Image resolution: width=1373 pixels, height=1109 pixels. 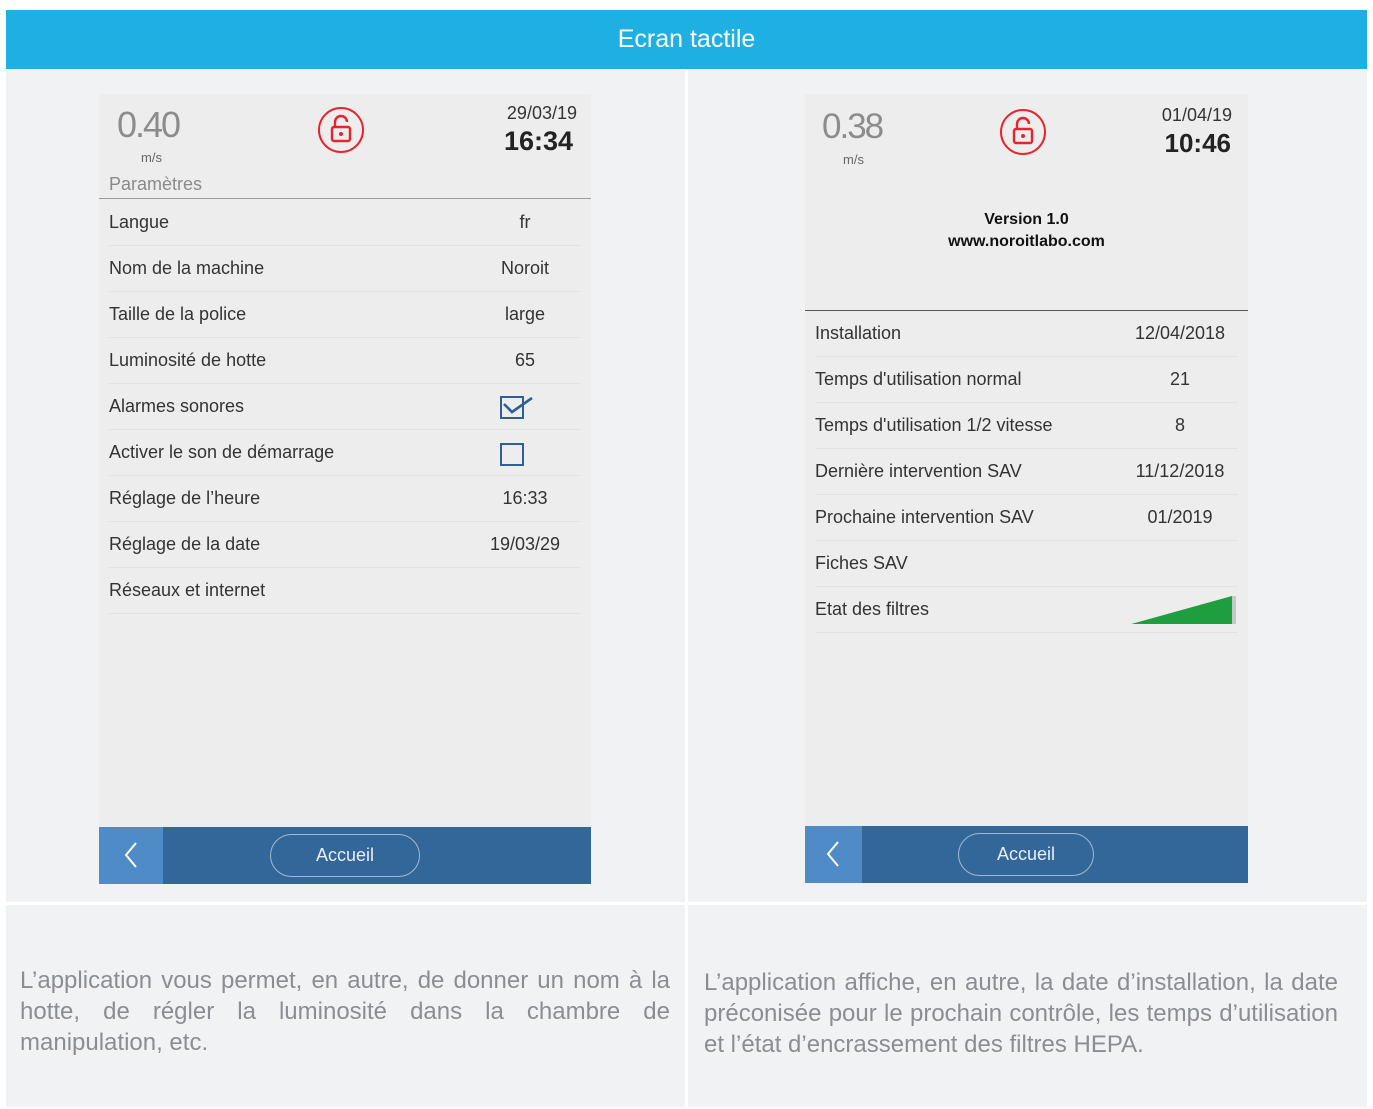 I want to click on row-label: Temps d'utilisation 1/2 vitesse, so click(x=934, y=425).